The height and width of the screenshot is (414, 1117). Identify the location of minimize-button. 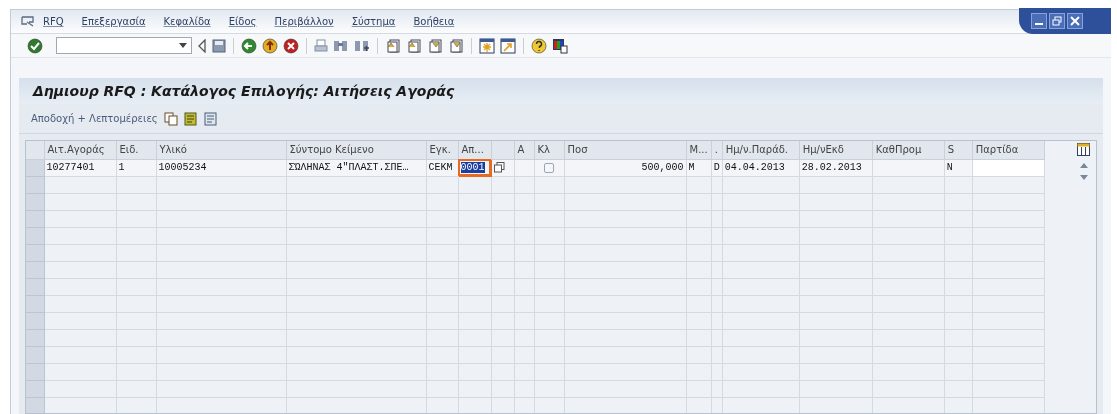
(1039, 21).